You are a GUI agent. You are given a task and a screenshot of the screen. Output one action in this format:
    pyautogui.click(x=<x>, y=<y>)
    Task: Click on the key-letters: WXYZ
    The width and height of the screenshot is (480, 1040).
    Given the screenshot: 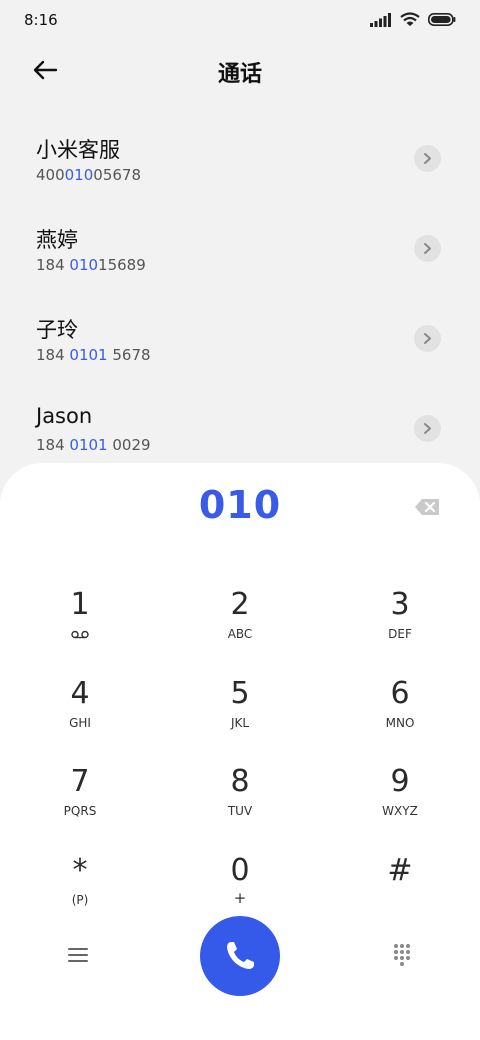 What is the action you would take?
    pyautogui.click(x=400, y=811)
    